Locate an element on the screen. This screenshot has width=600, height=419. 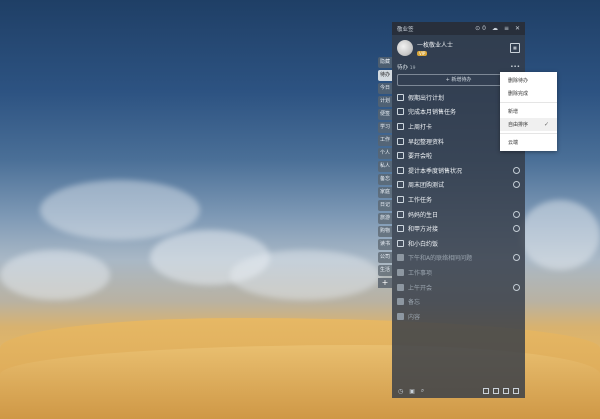
task-item: 和甲方对接 is located at coordinates (458, 228).